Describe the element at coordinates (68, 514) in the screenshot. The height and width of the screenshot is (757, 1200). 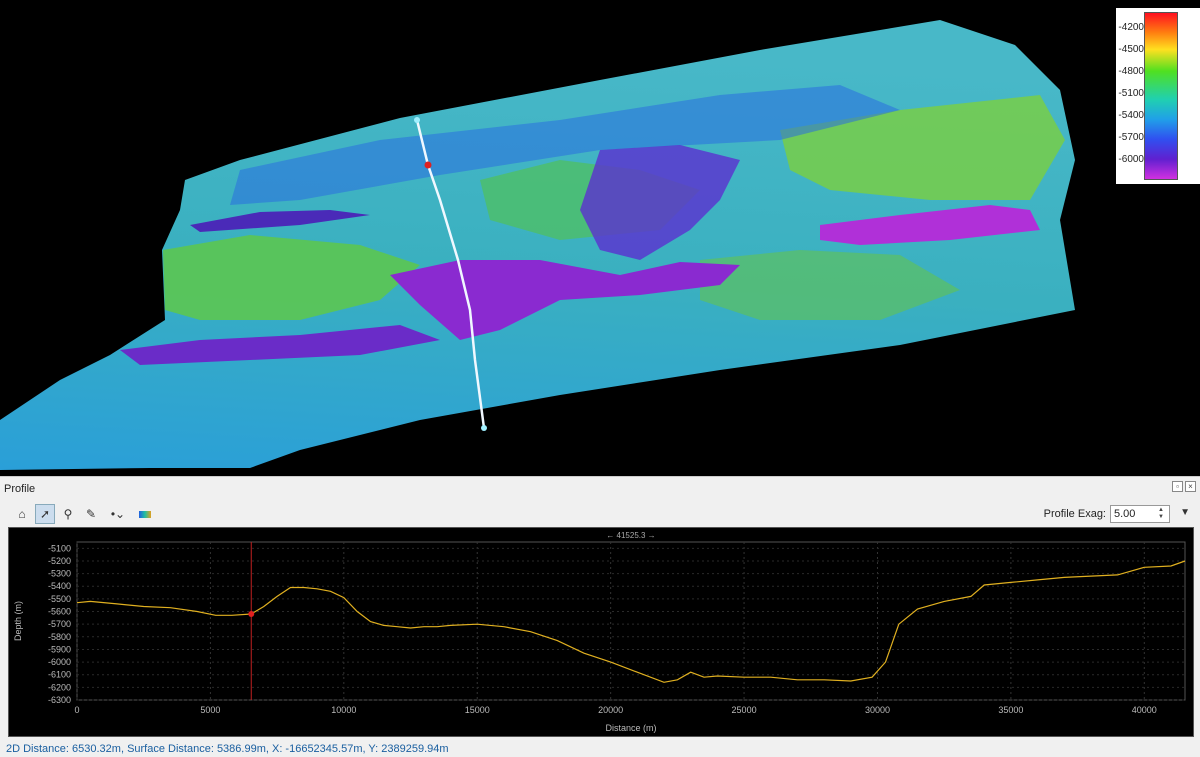
I see `zoom-icon: ⚲` at that location.